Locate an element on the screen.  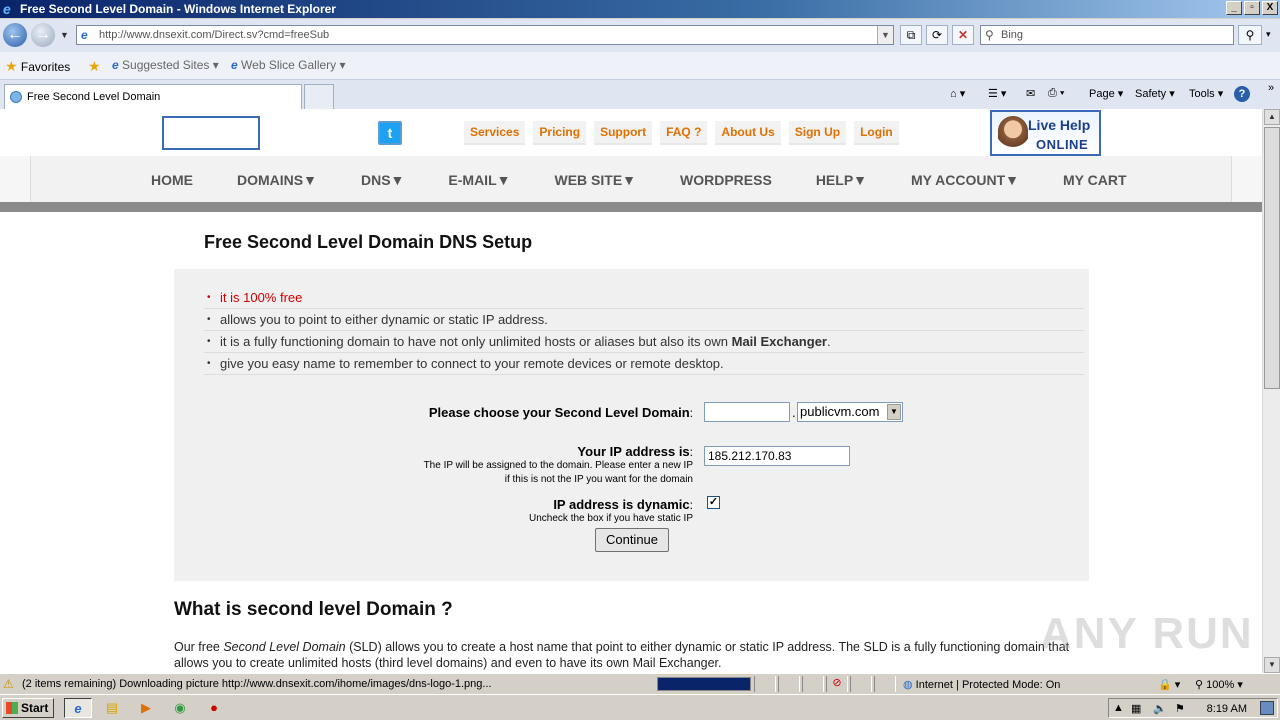
nav-item-domains: DOMAINS is located at coordinates (270, 180).